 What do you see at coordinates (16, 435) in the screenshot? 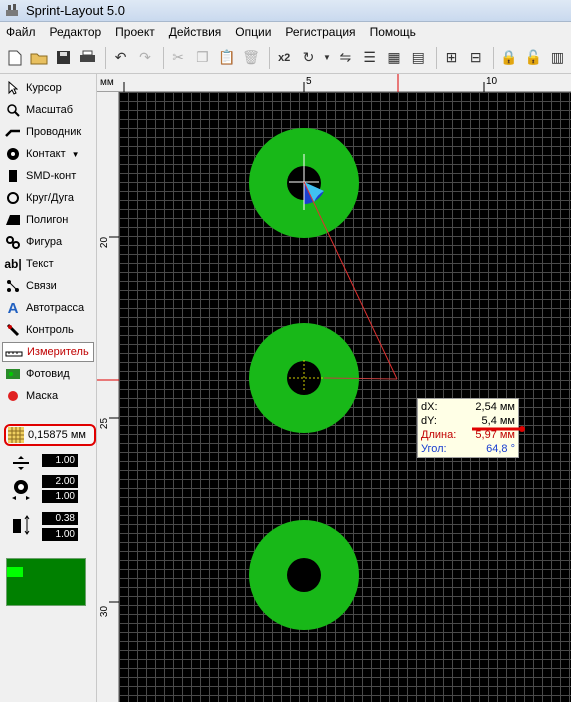
I see `grid-icon` at bounding box center [16, 435].